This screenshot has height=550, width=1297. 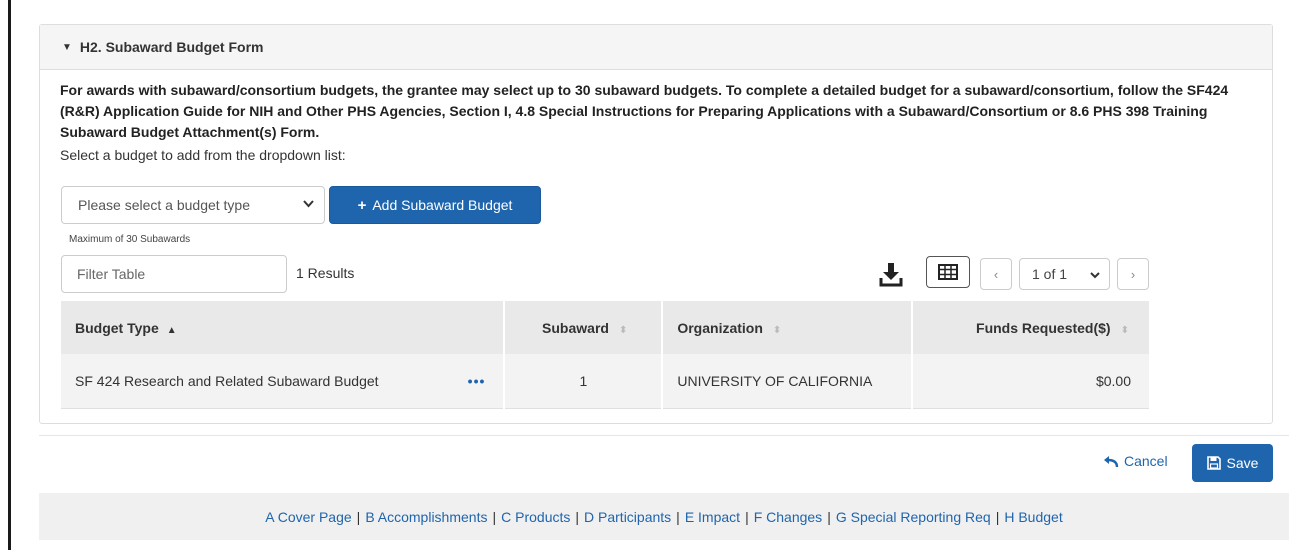 What do you see at coordinates (442, 205) in the screenshot?
I see `add-subaward-budget-label: Add Subaward Budget` at bounding box center [442, 205].